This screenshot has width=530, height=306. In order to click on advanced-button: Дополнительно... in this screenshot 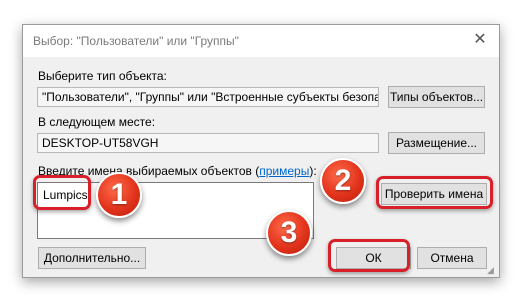, I will do `click(92, 258)`.